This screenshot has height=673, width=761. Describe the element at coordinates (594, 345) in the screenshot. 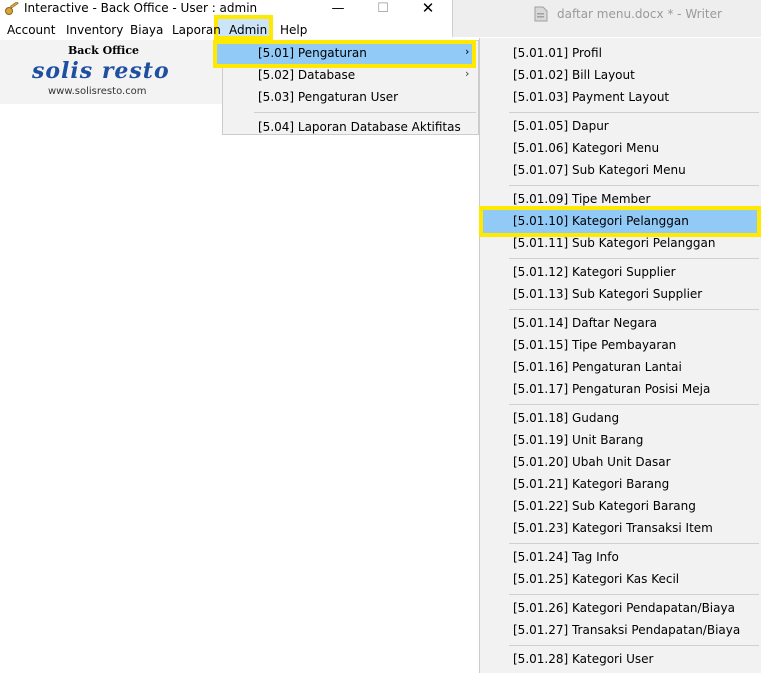

I see `submenu-item-tipe-pembayaran: [5.01.15] Tipe Pembayaran` at that location.